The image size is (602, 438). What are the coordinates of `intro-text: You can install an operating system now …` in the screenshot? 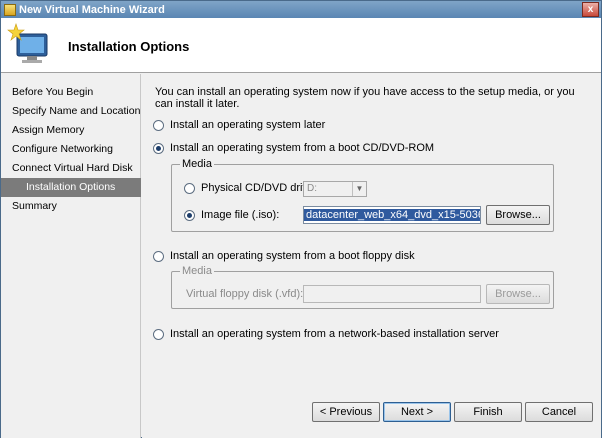 It's located at (365, 98).